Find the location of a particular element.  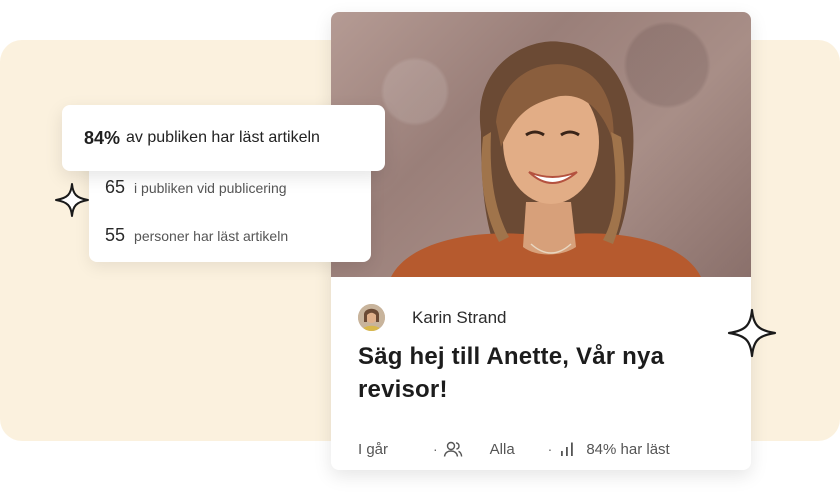

audience-label: Alla is located at coordinates (502, 449).